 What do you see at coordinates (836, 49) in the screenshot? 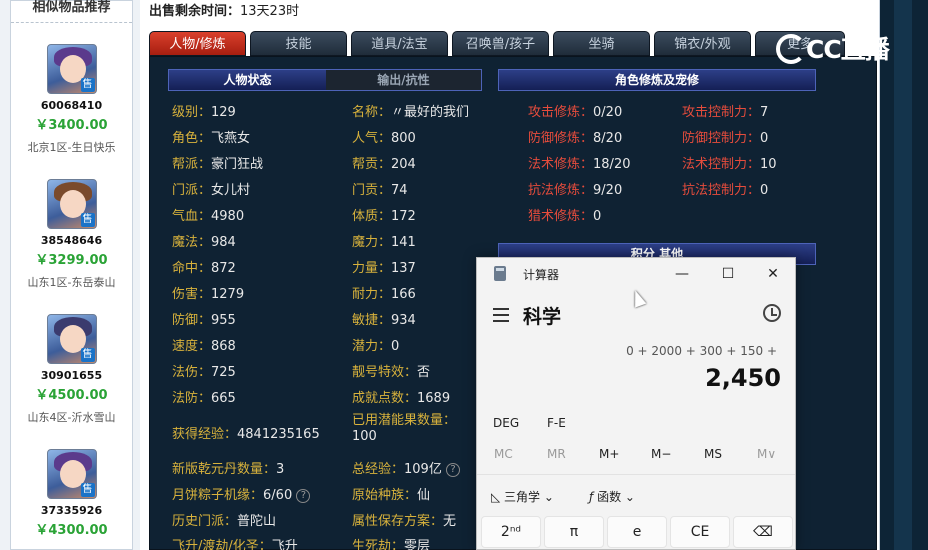
I see `cc-live-logo: CC直播` at bounding box center [836, 49].